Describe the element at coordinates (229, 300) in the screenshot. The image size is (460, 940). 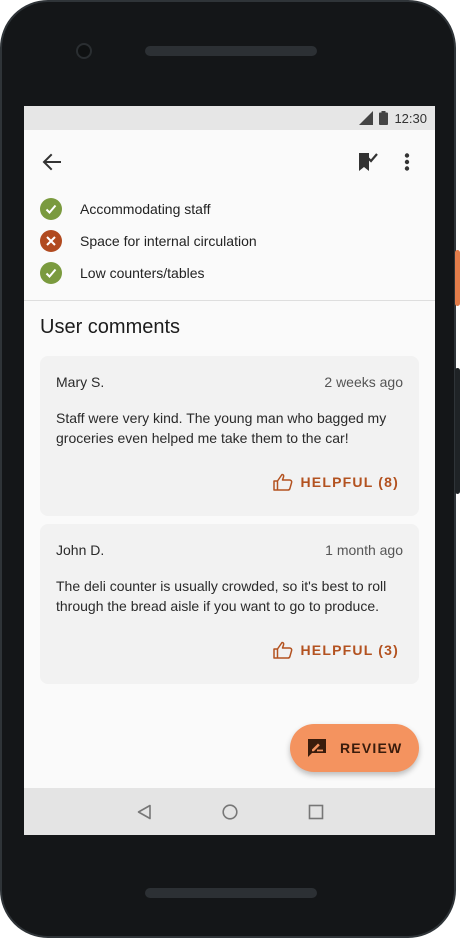
I see `divider` at that location.